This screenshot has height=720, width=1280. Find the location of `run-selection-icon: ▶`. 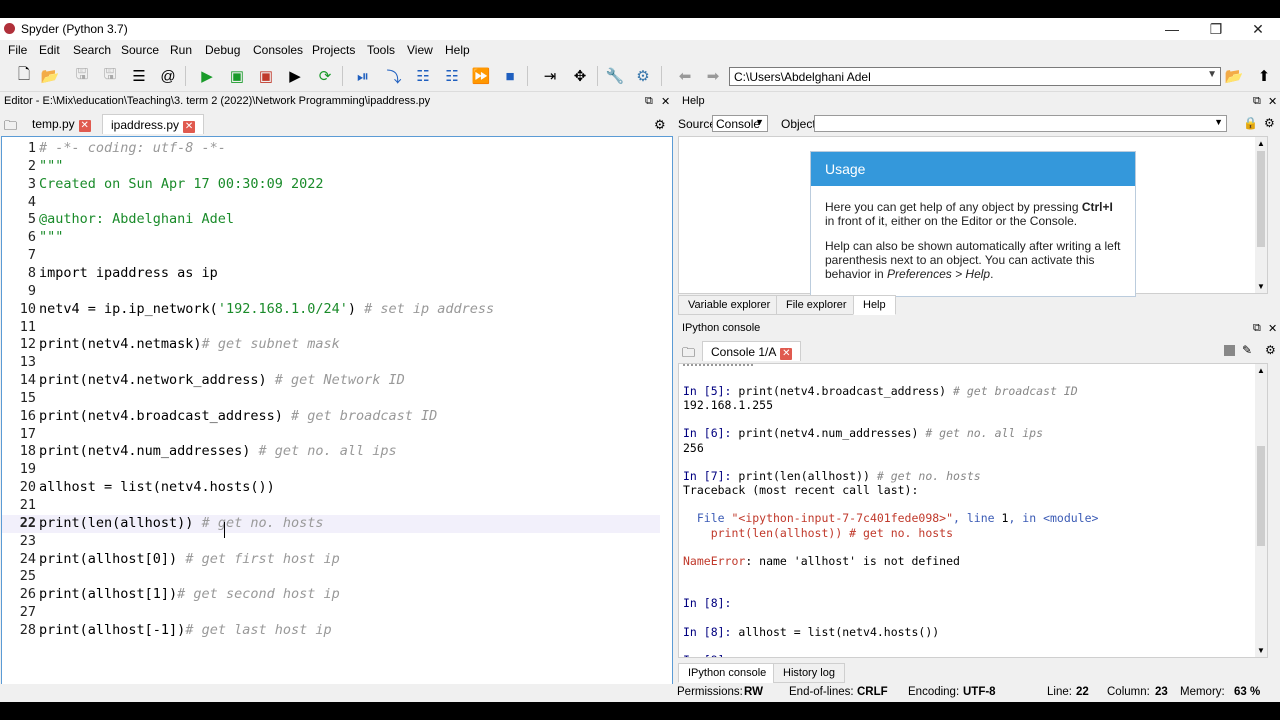

run-selection-icon: ▶ is located at coordinates (295, 76).